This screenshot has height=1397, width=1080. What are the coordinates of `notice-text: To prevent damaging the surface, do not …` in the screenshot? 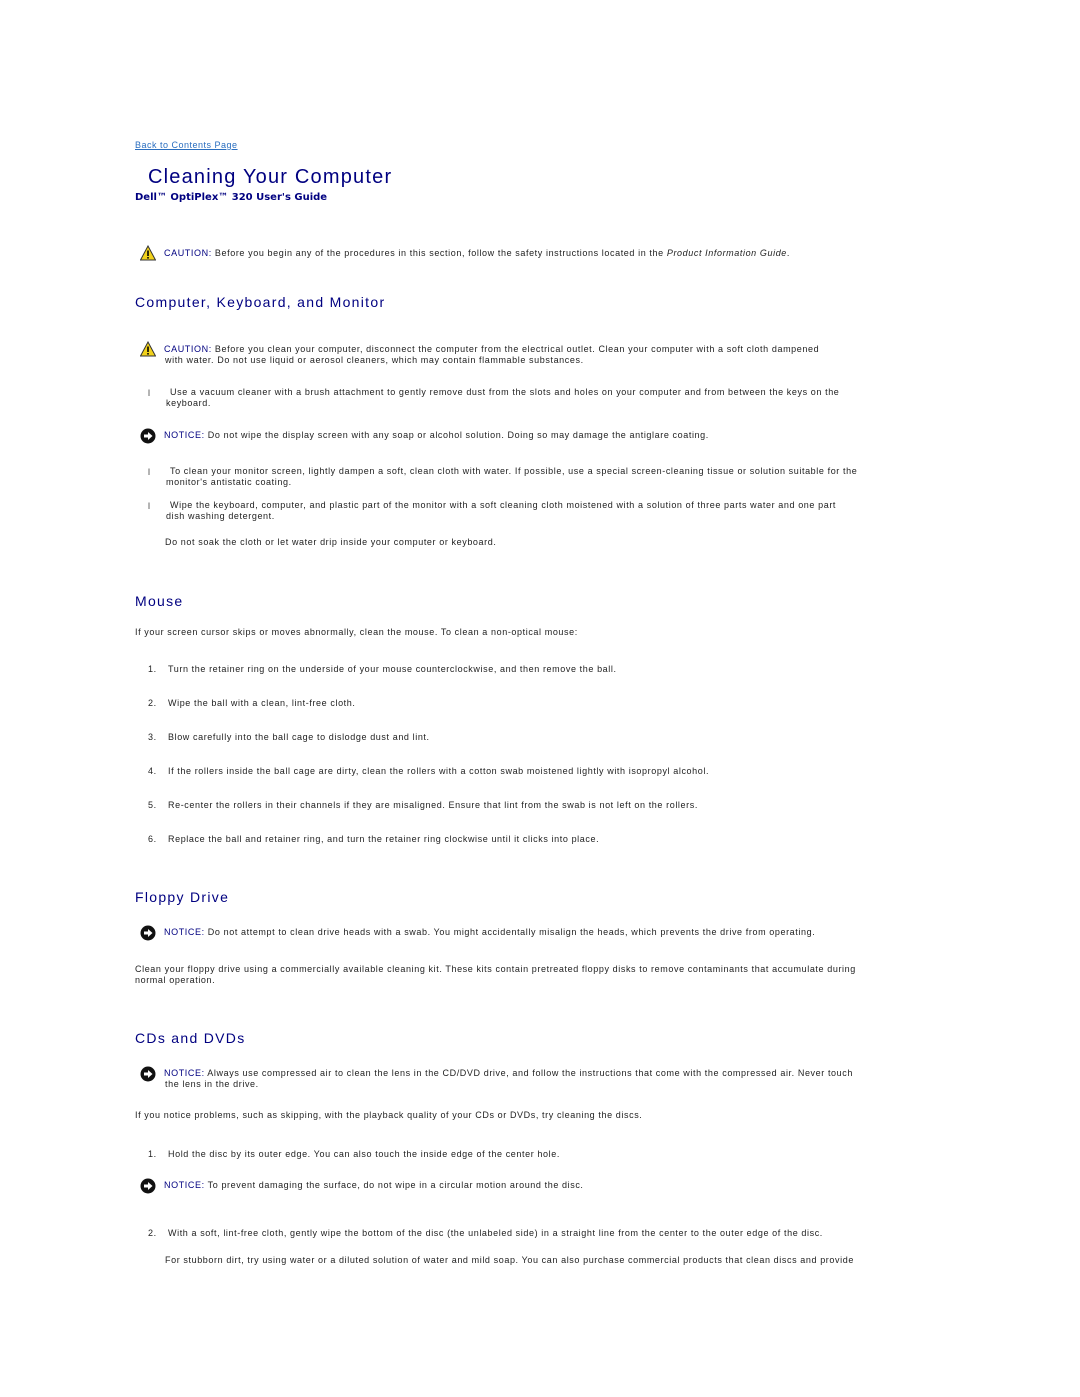 It's located at (394, 1185).